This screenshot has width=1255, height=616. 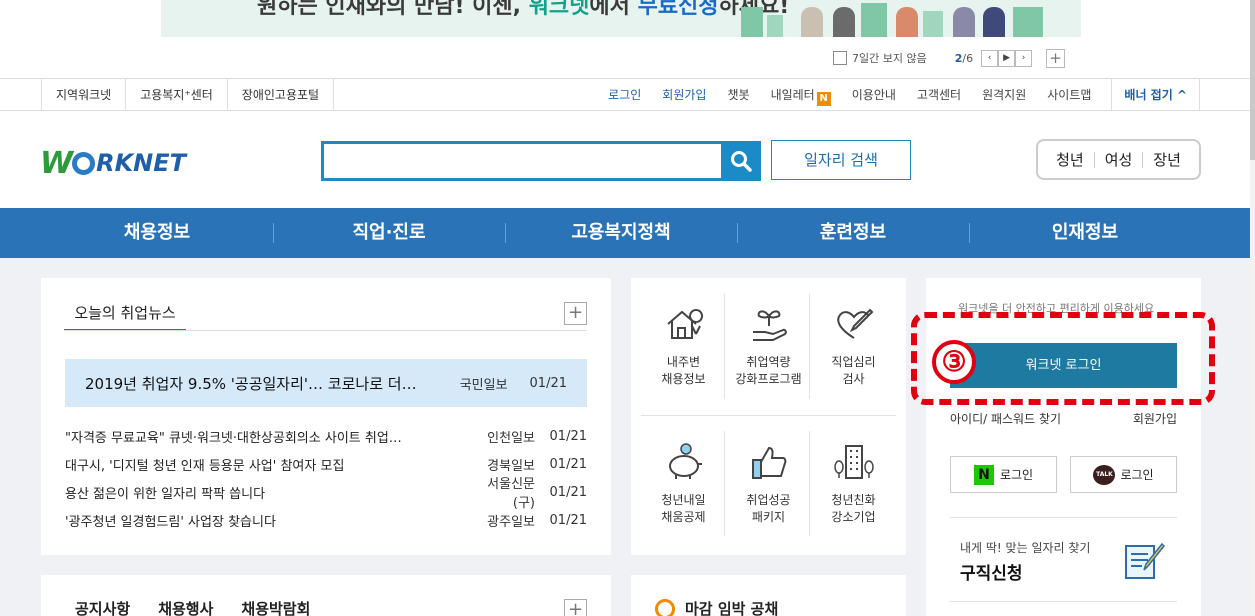 I want to click on target-youth: 청년, so click(x=1070, y=160).